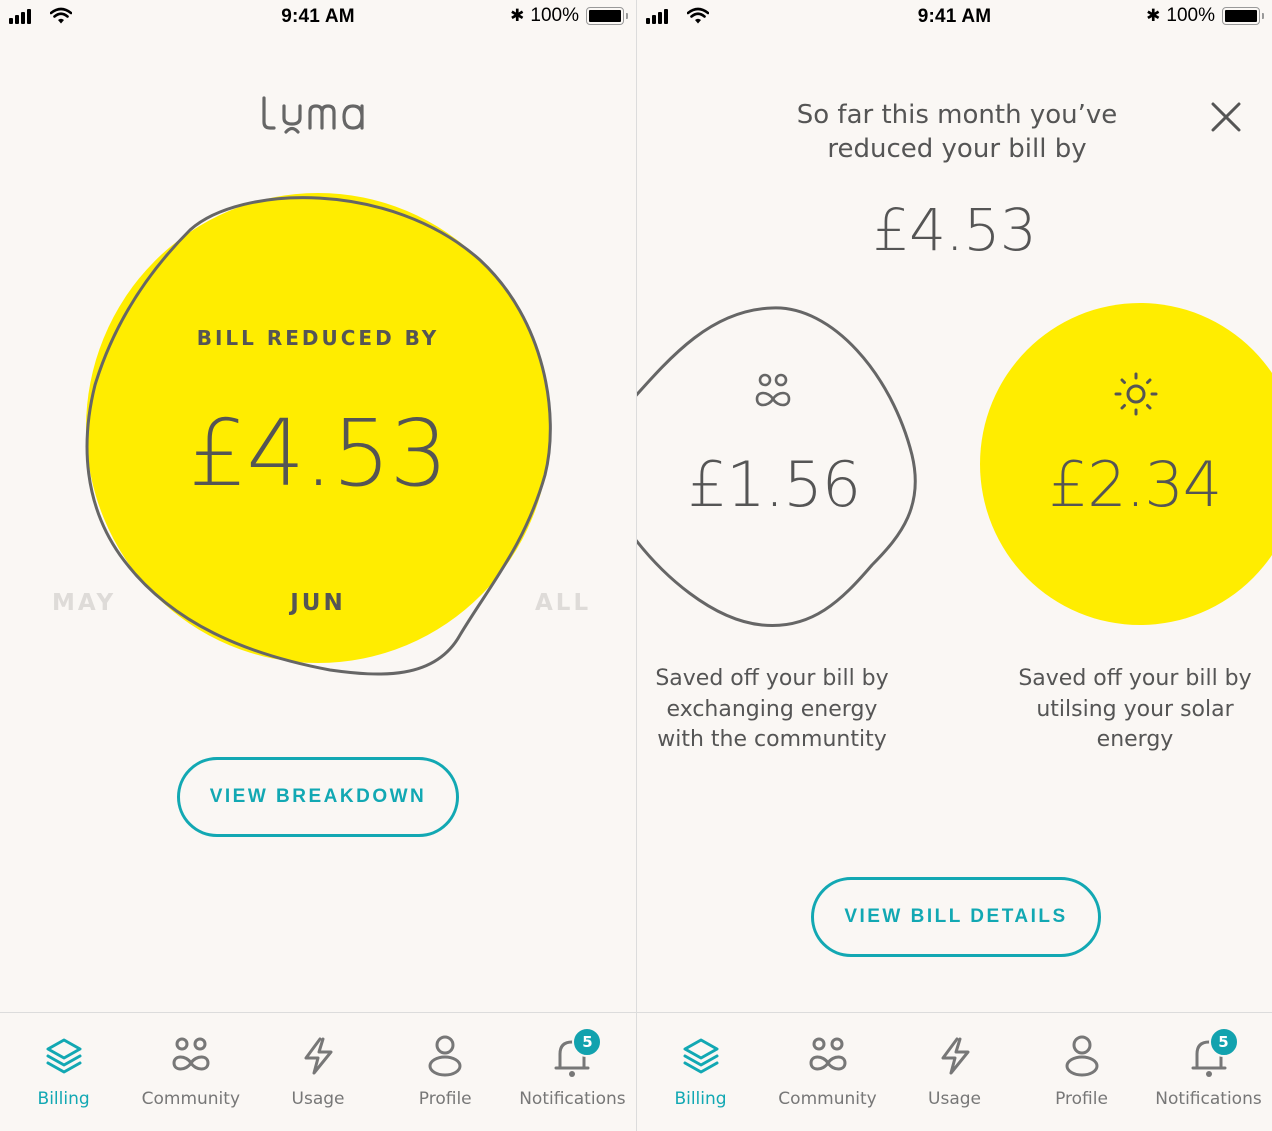  I want to click on luma-logo, so click(318, 114).